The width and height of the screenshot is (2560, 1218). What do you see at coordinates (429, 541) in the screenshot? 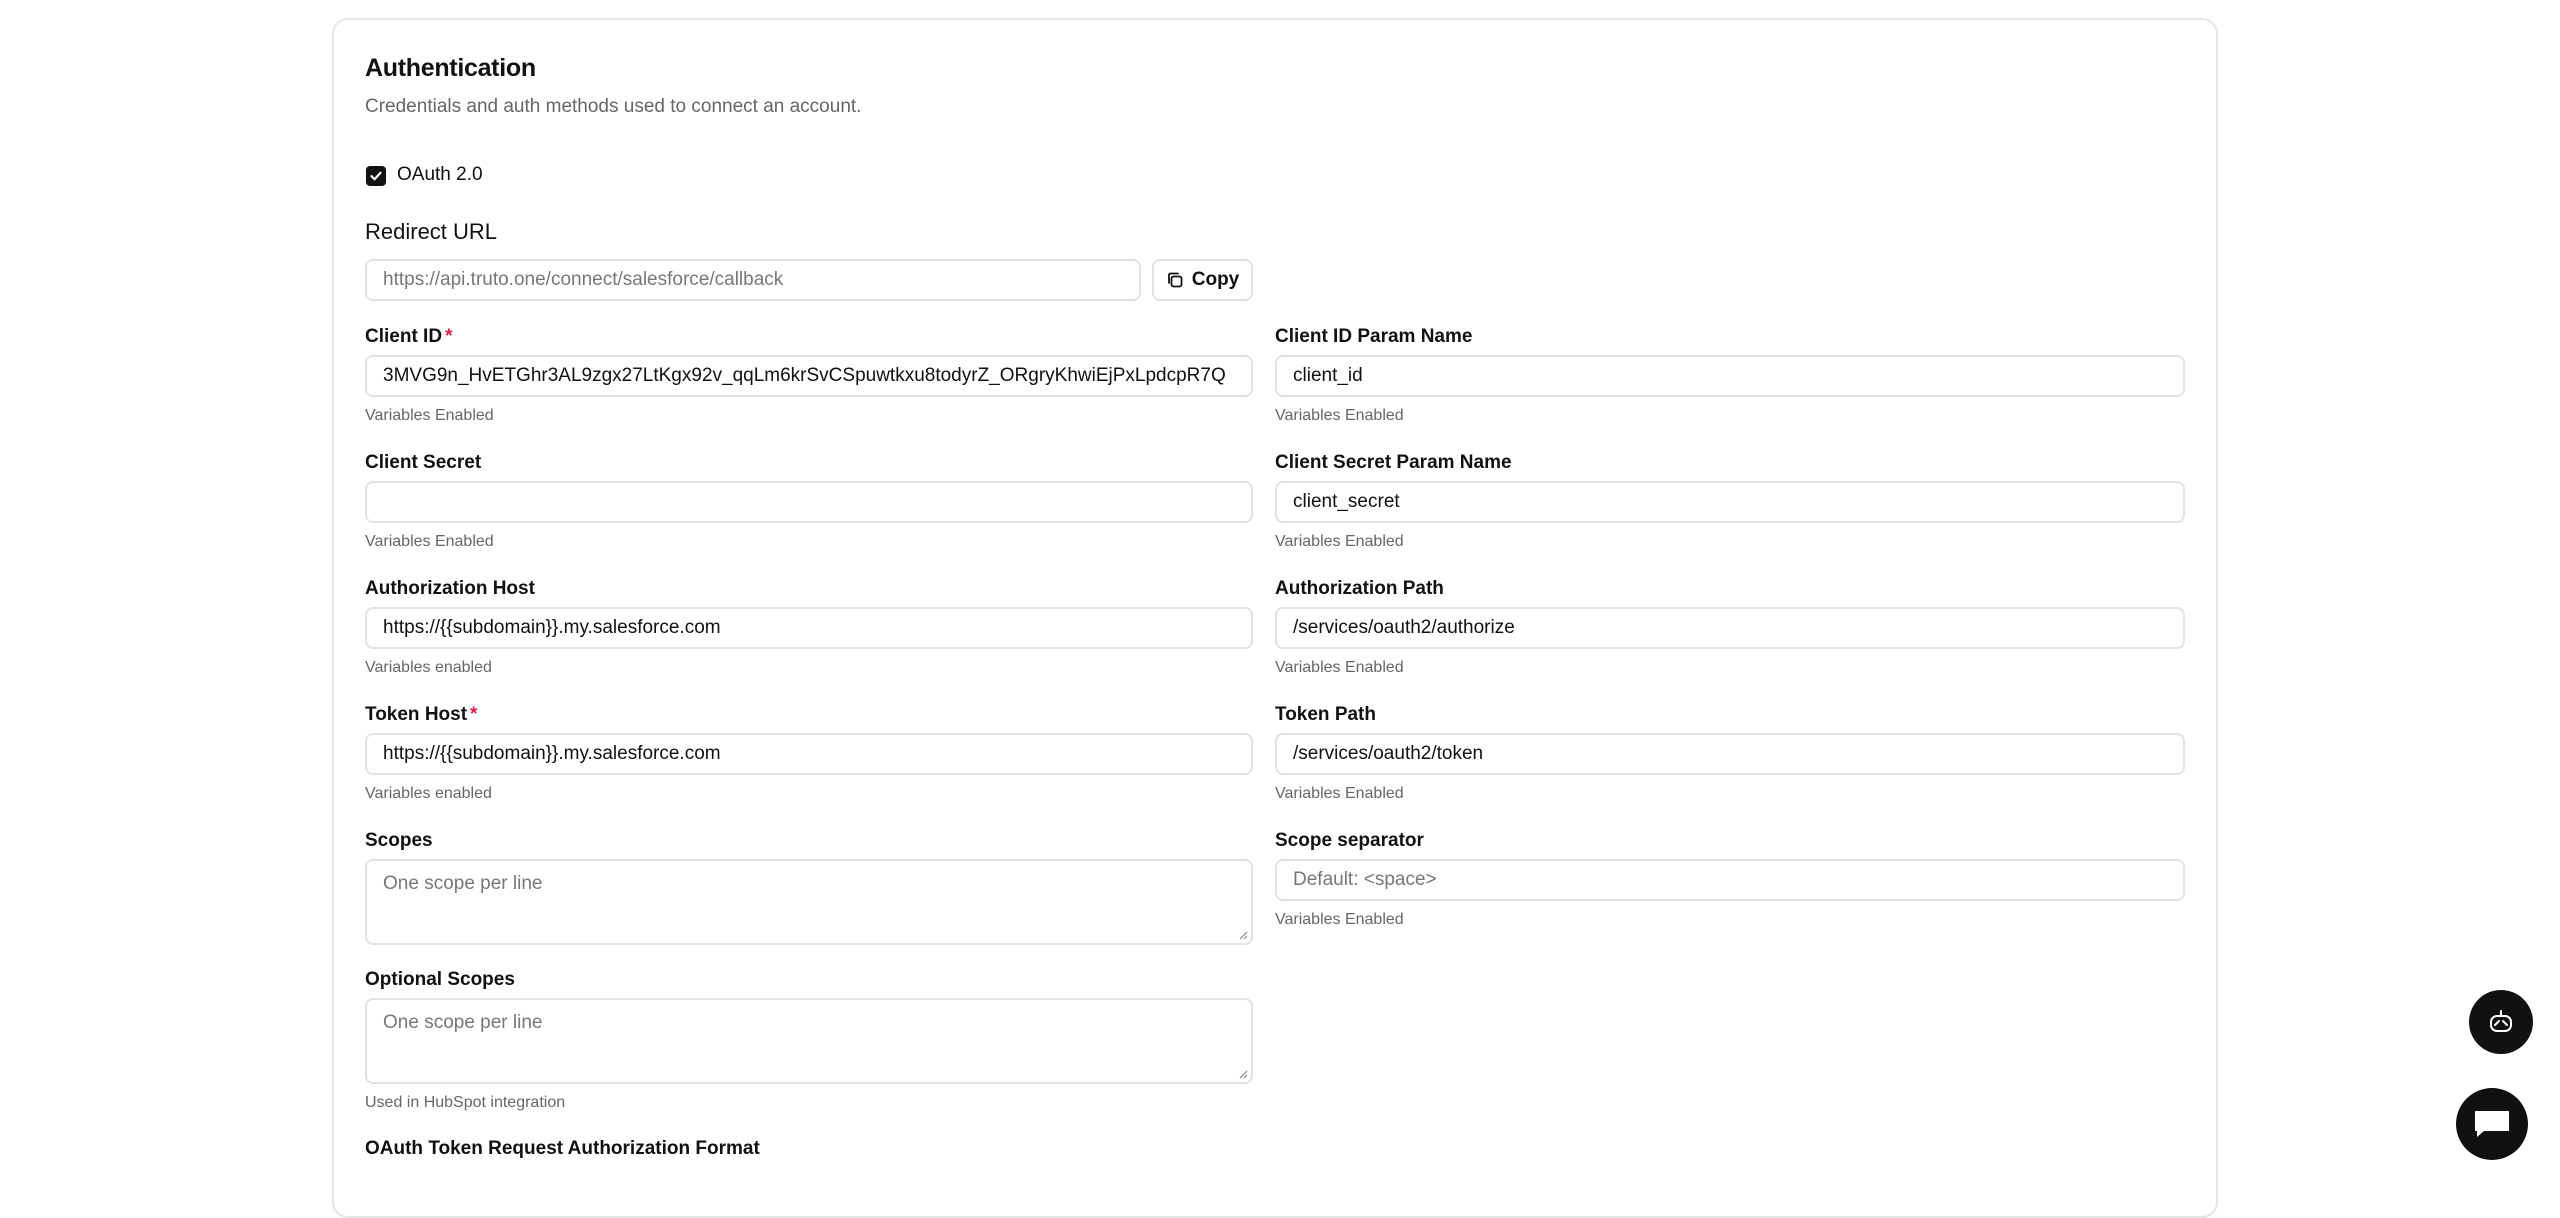
I see `client-secret-help: Variables Enabled` at bounding box center [429, 541].